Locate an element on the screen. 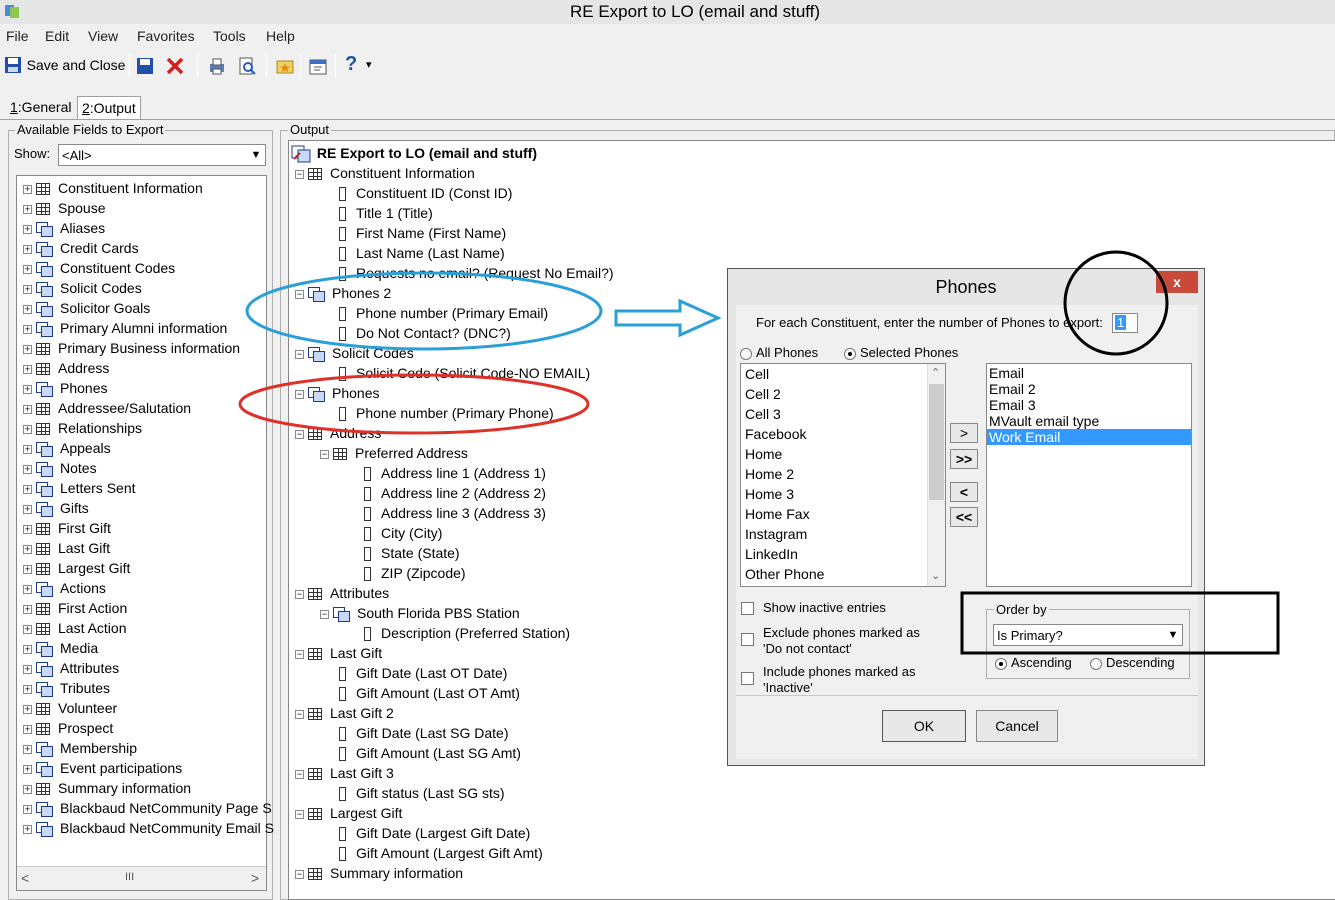 Image resolution: width=1335 pixels, height=900 pixels. black-annotation-rectangle is located at coordinates (1120, 623).